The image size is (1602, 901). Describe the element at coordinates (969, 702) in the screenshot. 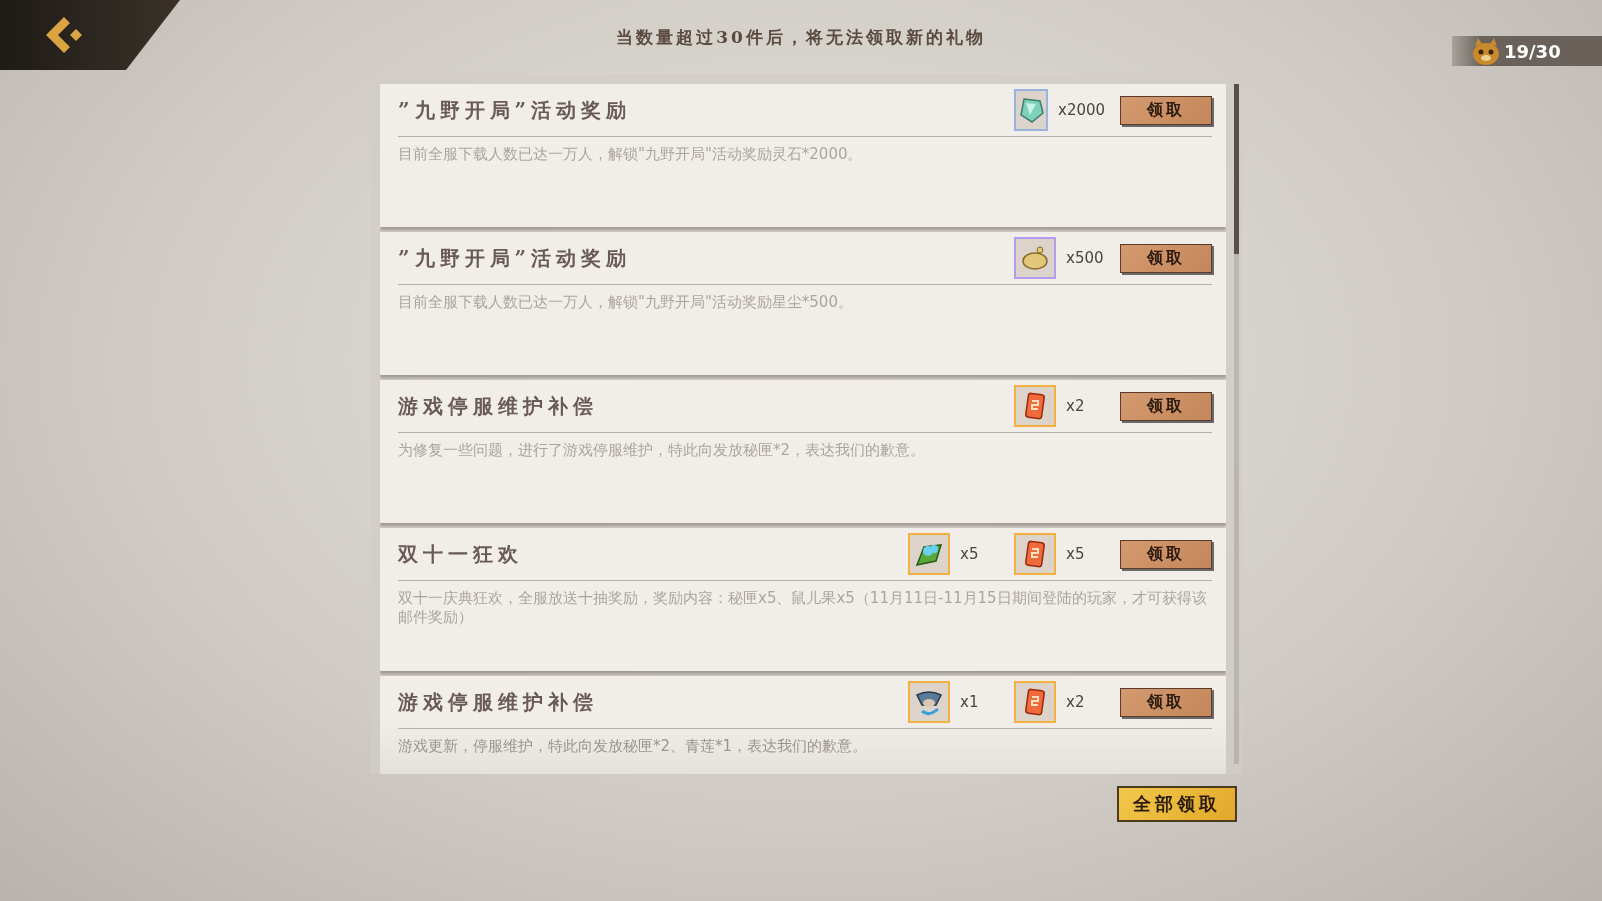

I see `reward-count: x1` at that location.